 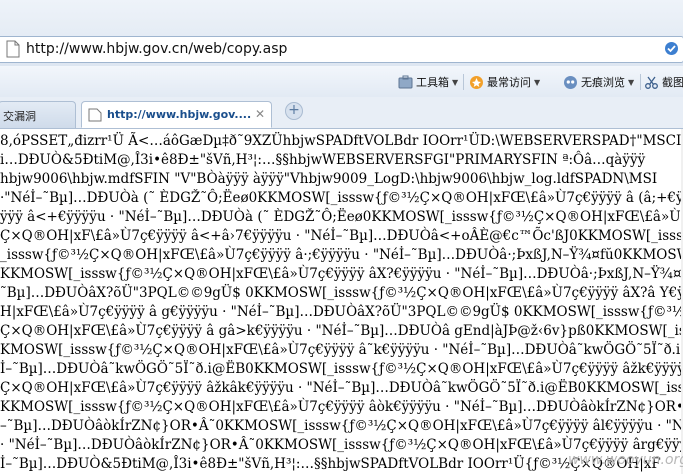 I want to click on tab-label: 交漏洞, so click(x=19, y=116).